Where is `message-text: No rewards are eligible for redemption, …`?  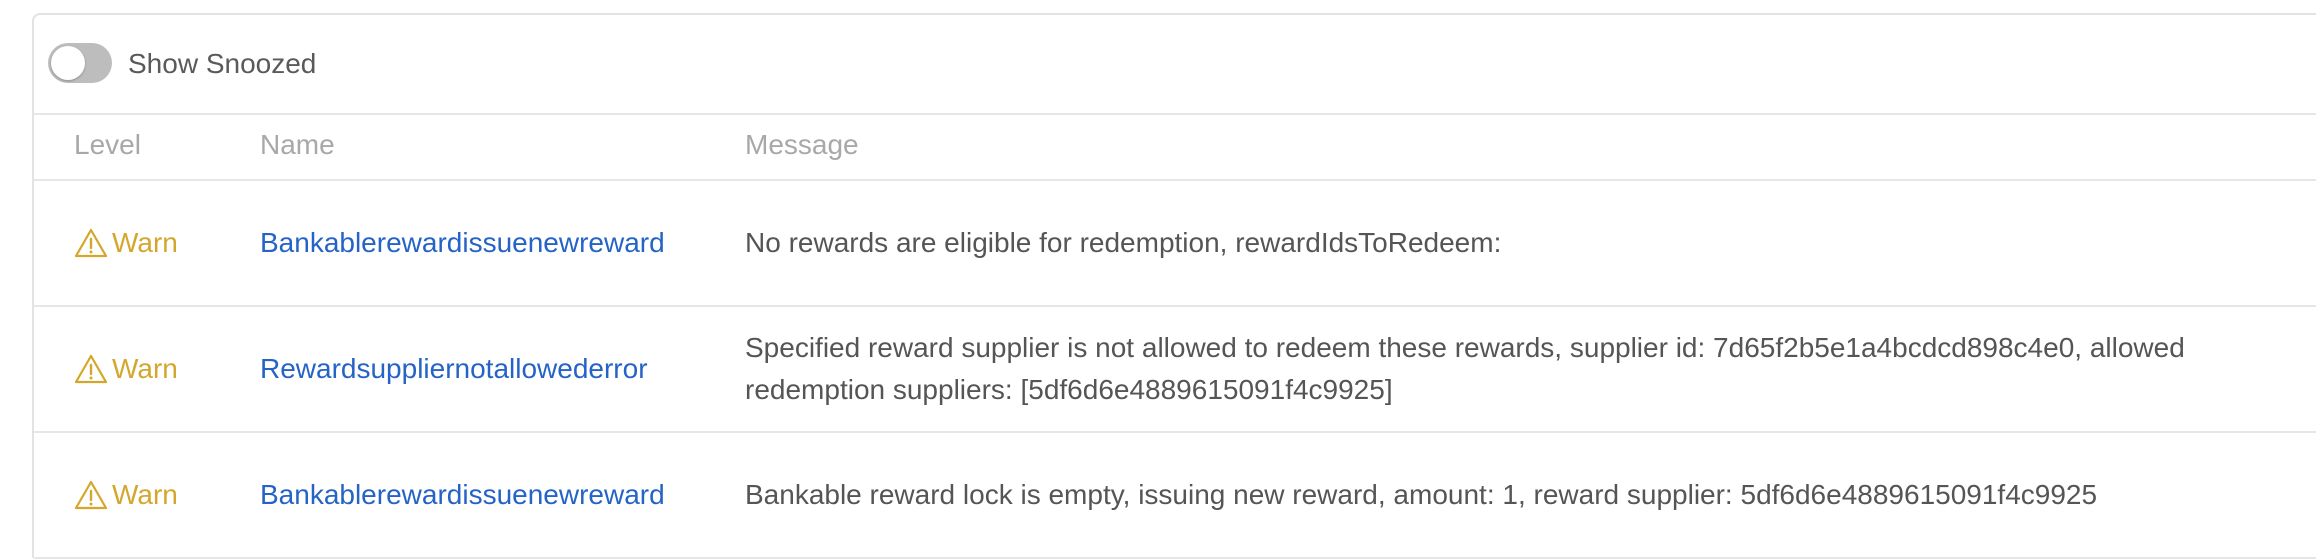
message-text: No rewards are eligible for redemption, … is located at coordinates (1123, 242).